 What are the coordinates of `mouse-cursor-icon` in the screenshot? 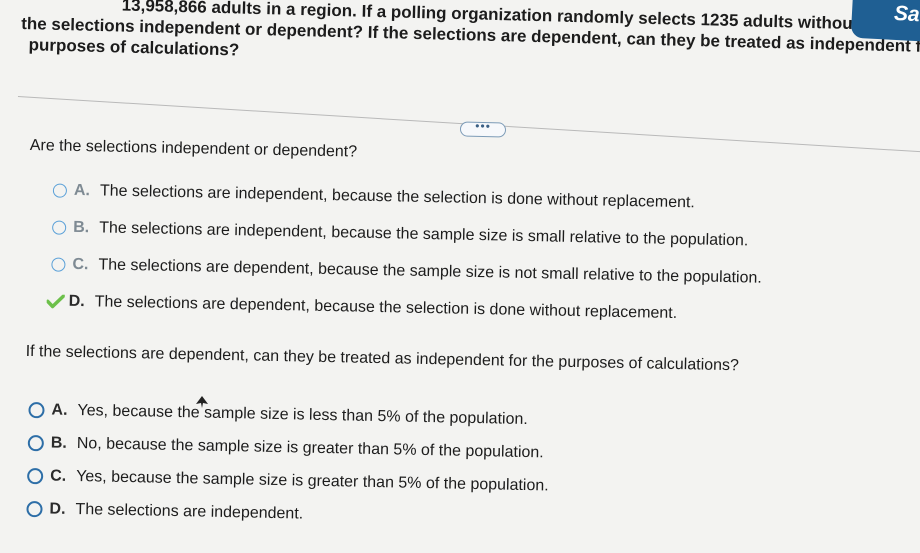 It's located at (202, 402).